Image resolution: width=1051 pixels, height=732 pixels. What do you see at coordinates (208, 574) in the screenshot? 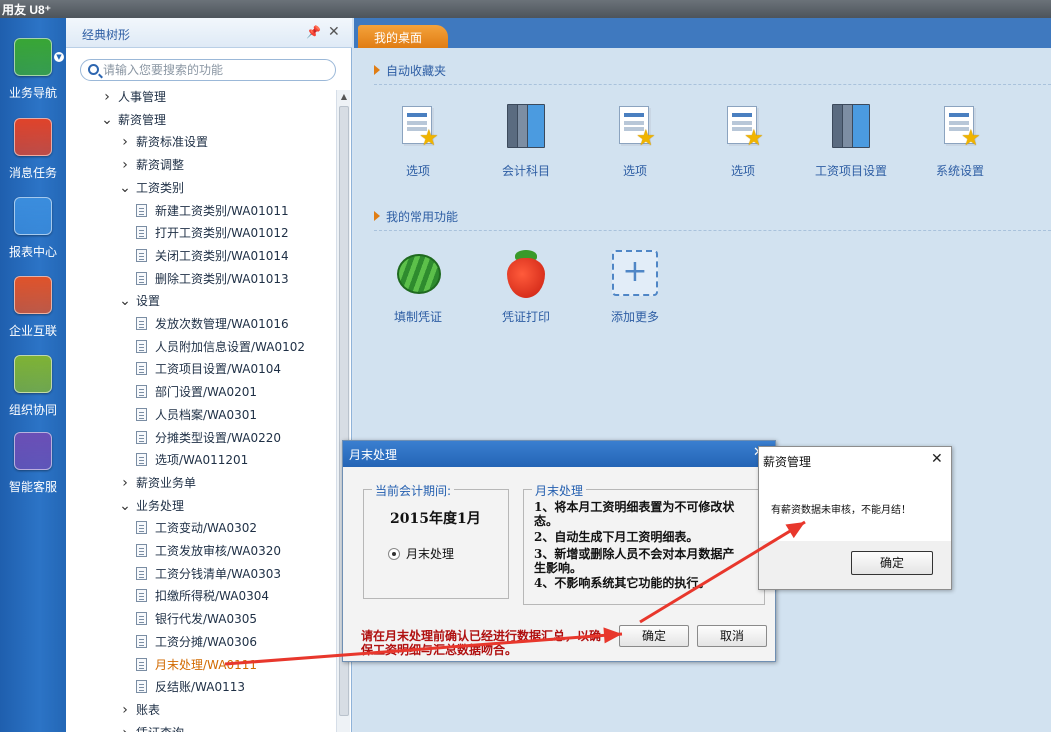
I see `tree-item: 工资分钱清单/WA0303` at bounding box center [208, 574].